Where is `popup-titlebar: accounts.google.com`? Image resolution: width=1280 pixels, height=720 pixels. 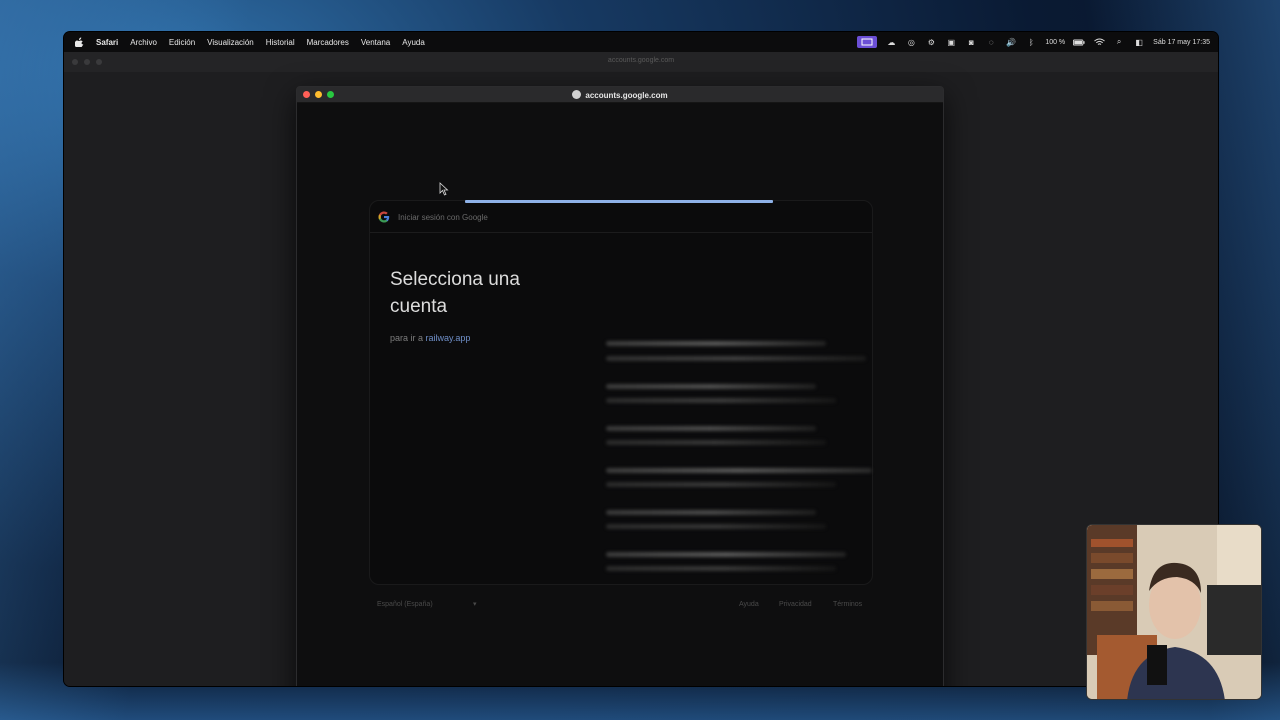
popup-titlebar: accounts.google.com is located at coordinates (620, 95).